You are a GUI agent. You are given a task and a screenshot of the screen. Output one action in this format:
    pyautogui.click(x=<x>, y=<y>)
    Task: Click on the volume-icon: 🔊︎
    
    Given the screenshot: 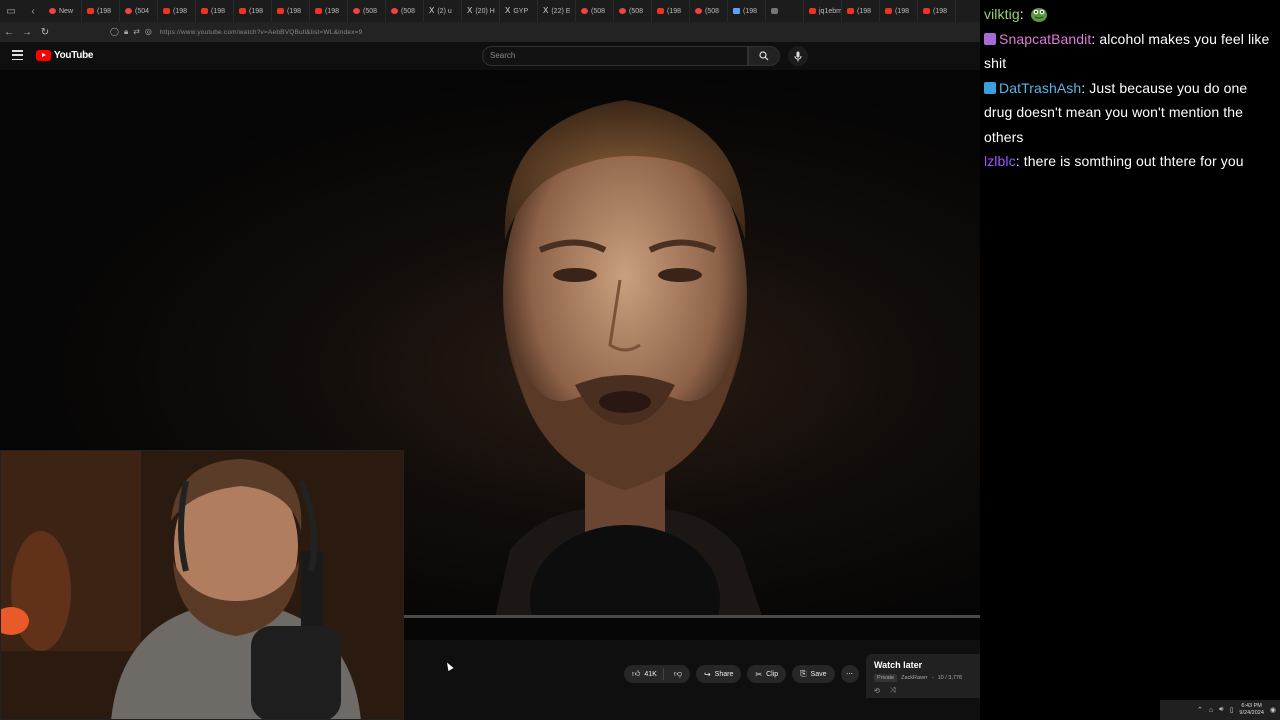 What is the action you would take?
    pyautogui.click(x=1221, y=710)
    